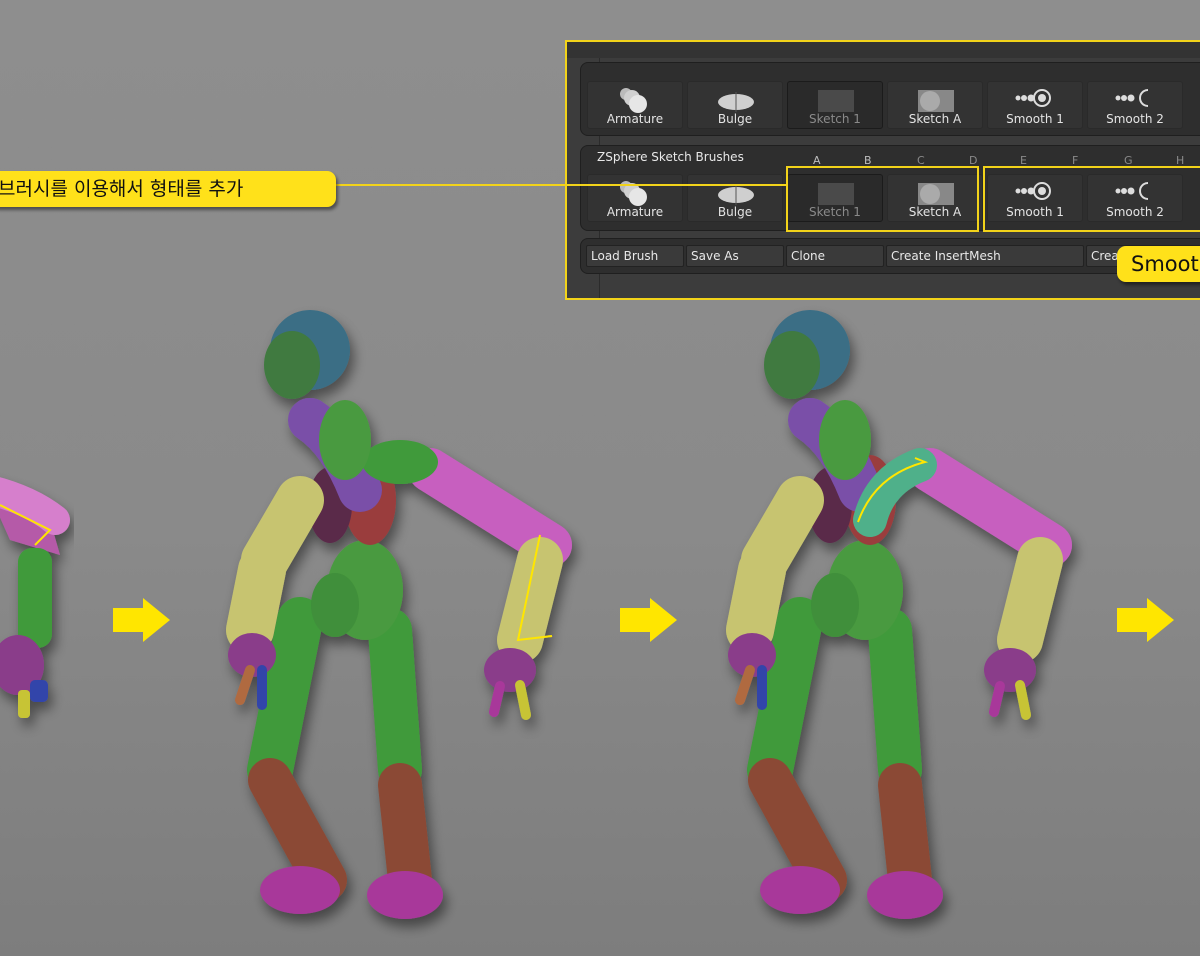 The height and width of the screenshot is (956, 1200). I want to click on save-as-button: Save As, so click(735, 256).